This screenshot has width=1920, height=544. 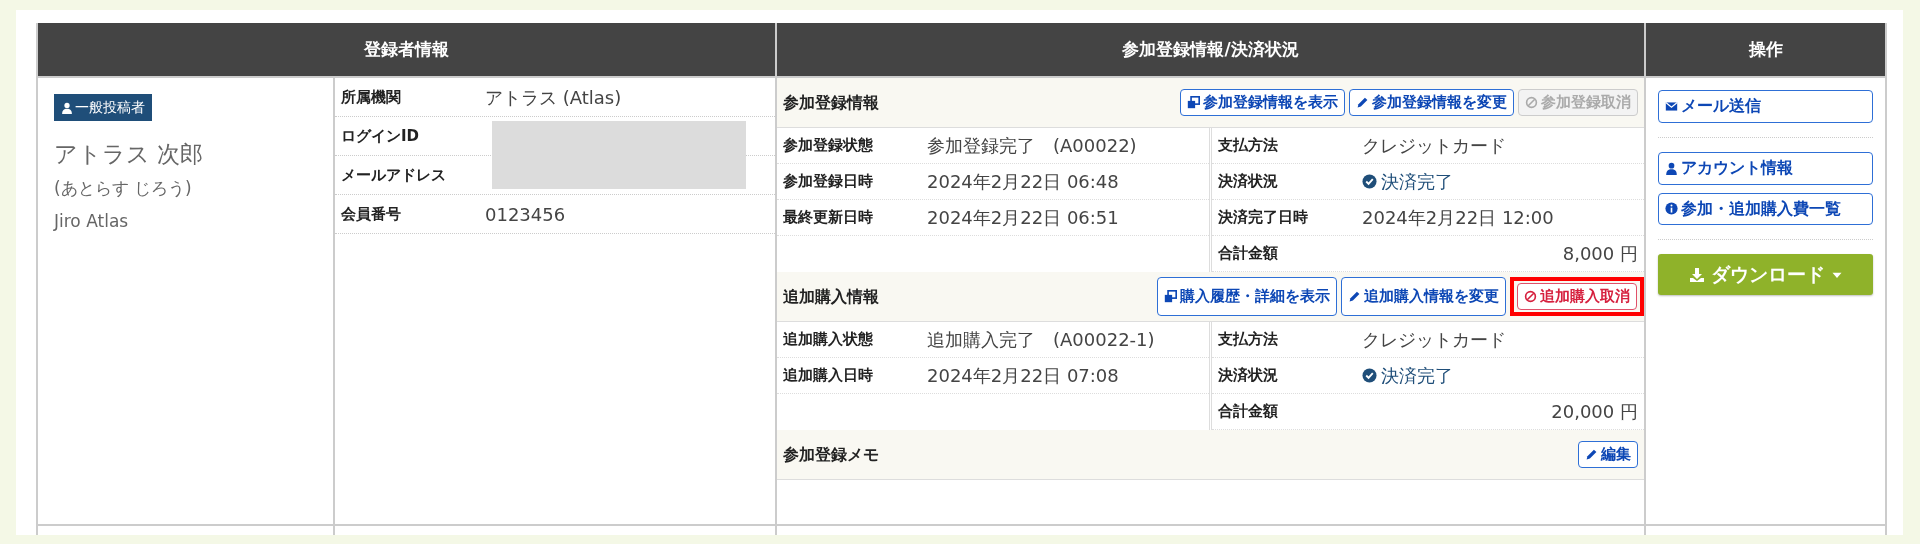 I want to click on field-value: 0123456, so click(x=525, y=214).